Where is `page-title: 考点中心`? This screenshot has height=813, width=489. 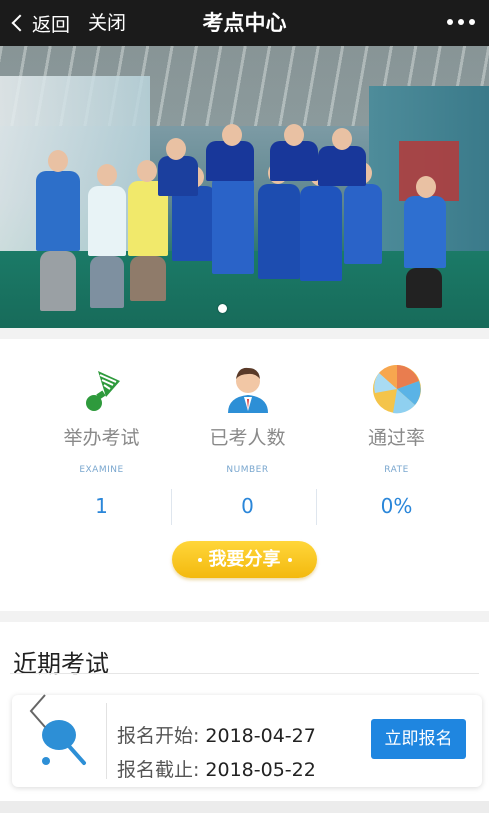 page-title: 考点中心 is located at coordinates (244, 23).